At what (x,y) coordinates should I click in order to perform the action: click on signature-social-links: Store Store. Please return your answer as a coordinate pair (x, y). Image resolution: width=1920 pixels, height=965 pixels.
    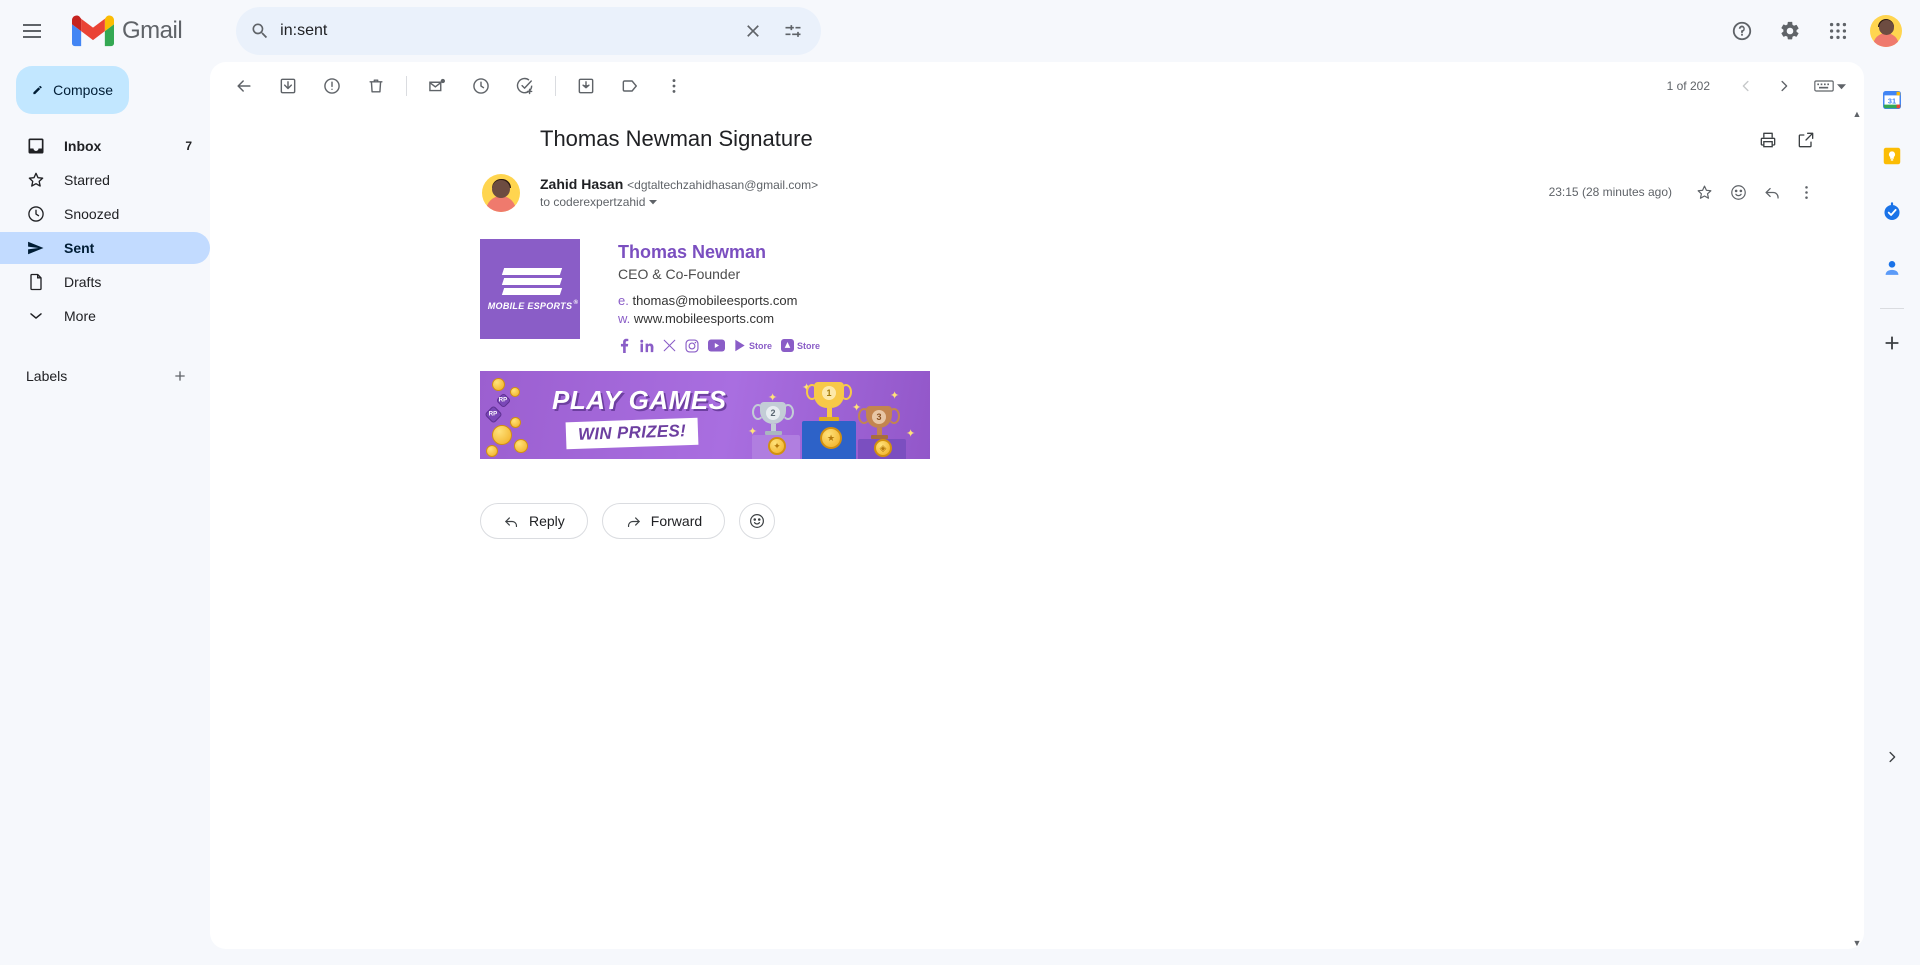
    Looking at the image, I should click on (719, 346).